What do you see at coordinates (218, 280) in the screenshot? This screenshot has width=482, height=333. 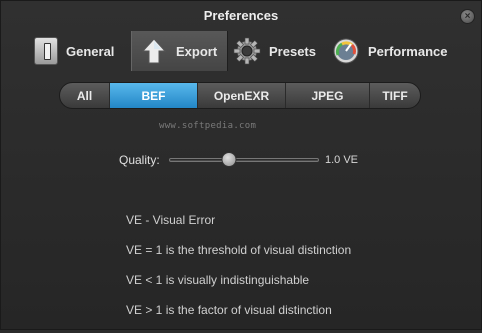 I see `info-line-below: VE < 1 is visually indistinguishable` at bounding box center [218, 280].